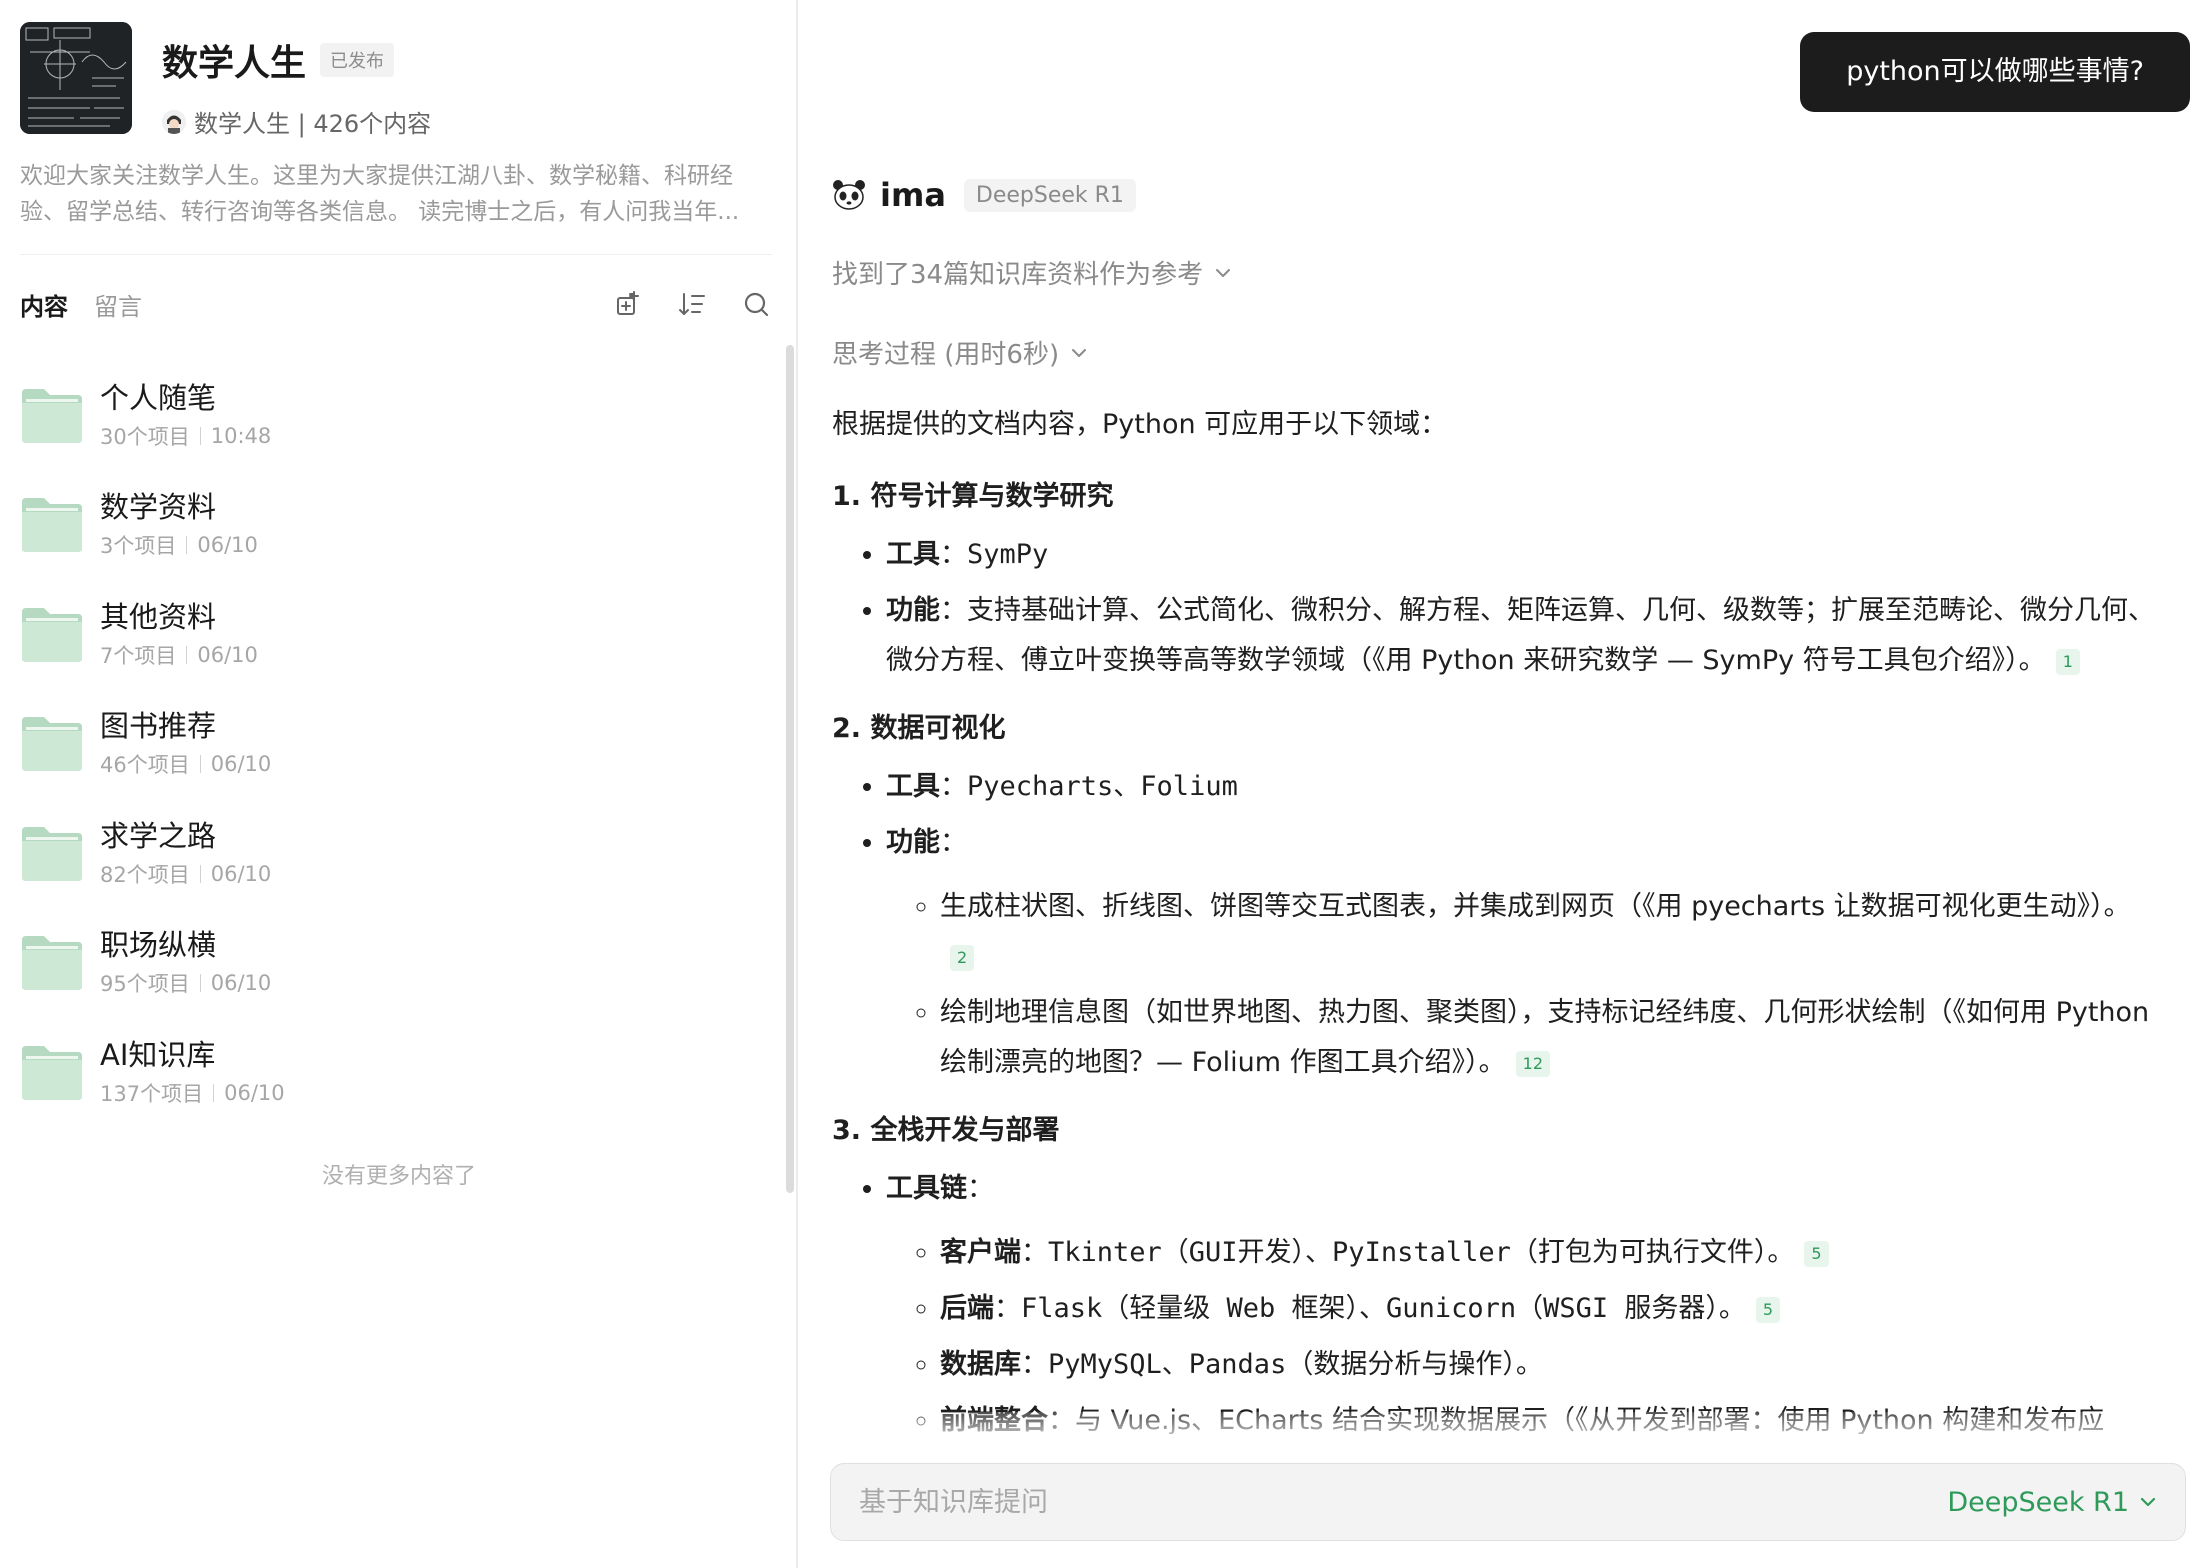  What do you see at coordinates (390, 525) in the screenshot?
I see `folder-item: 数学资料 3个项目 06/10` at bounding box center [390, 525].